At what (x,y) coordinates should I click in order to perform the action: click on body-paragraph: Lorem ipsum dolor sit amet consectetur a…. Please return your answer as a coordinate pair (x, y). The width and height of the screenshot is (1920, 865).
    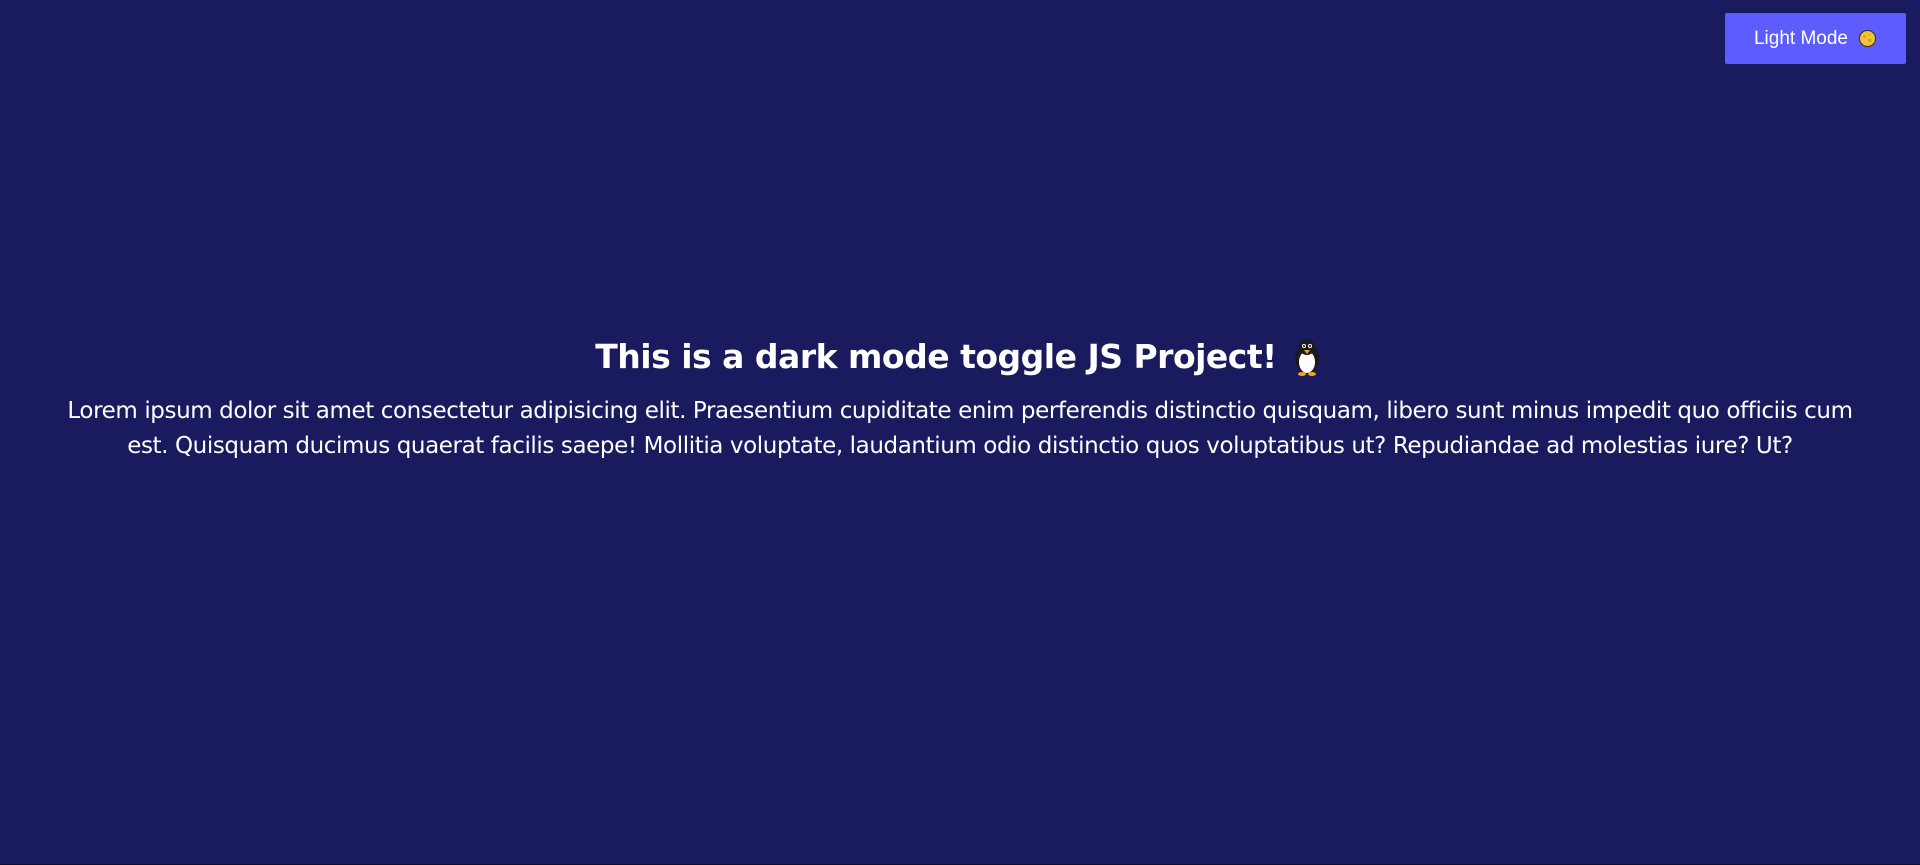
    Looking at the image, I should click on (960, 428).